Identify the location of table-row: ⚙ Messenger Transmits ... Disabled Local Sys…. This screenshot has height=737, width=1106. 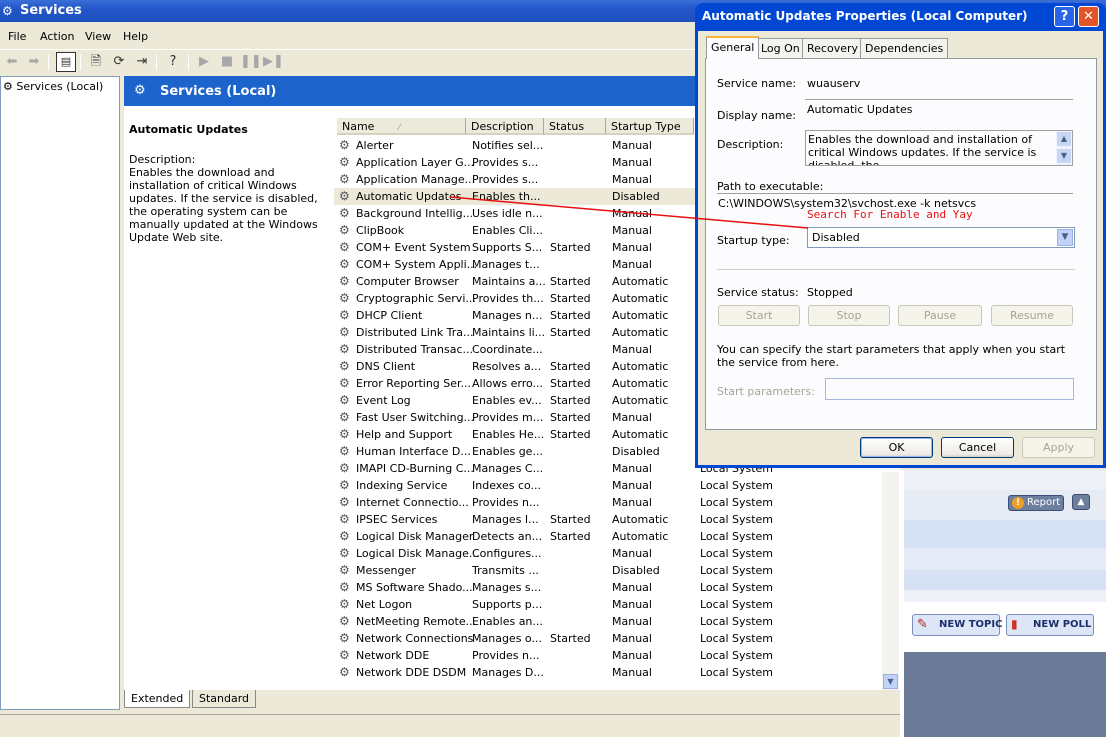
(609, 570).